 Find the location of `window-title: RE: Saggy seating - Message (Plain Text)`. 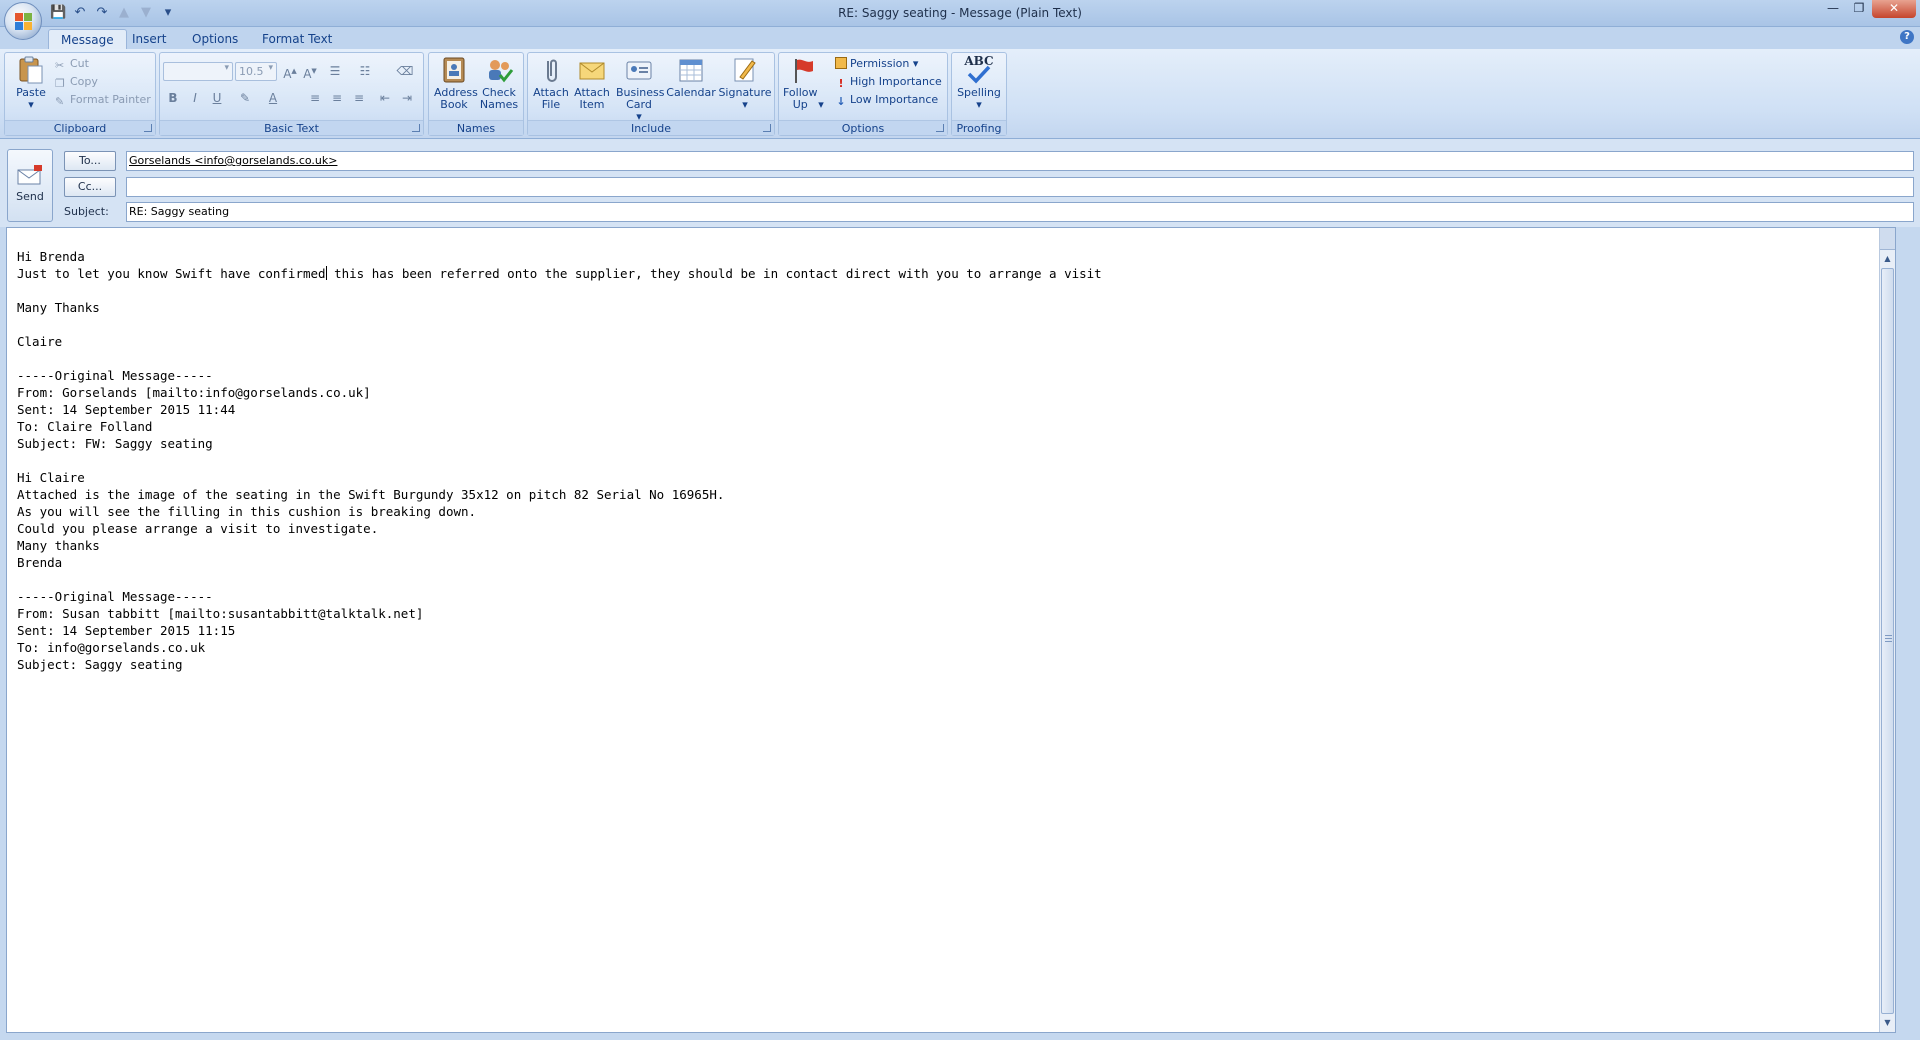

window-title: RE: Saggy seating - Message (Plain Text) is located at coordinates (960, 13).